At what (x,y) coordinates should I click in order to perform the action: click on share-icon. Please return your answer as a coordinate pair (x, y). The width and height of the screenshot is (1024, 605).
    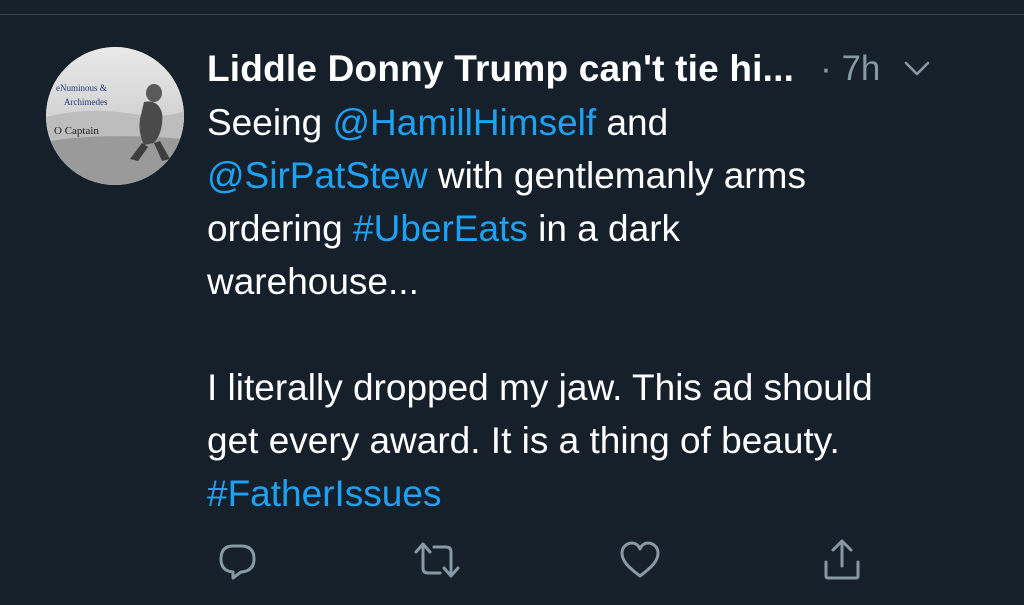
    Looking at the image, I should click on (842, 559).